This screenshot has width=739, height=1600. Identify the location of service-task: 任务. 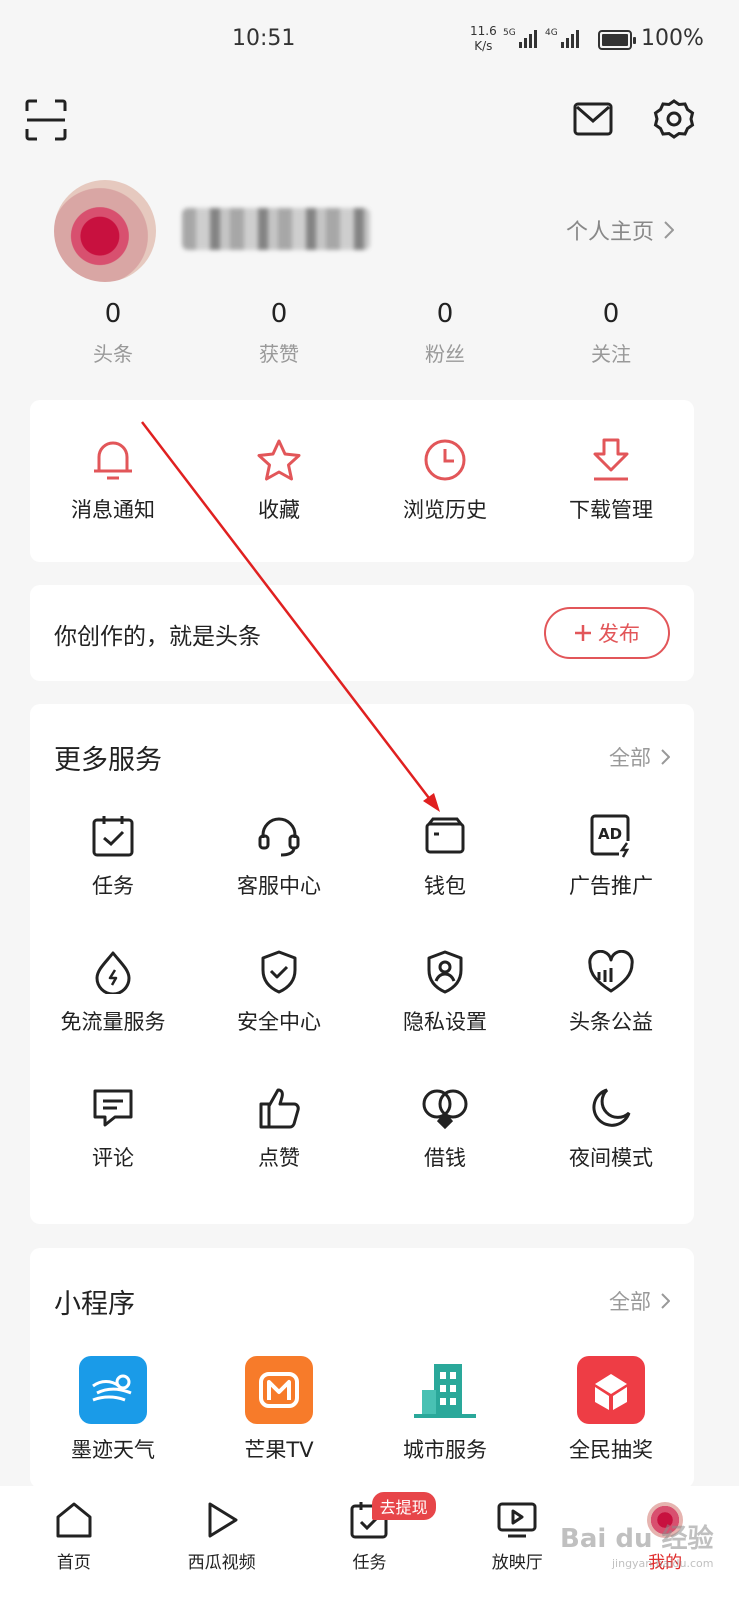
(113, 856).